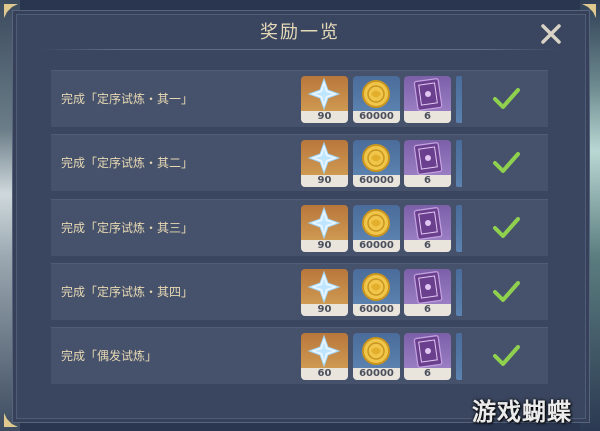 The width and height of the screenshot is (600, 431). I want to click on close-icon, so click(551, 34).